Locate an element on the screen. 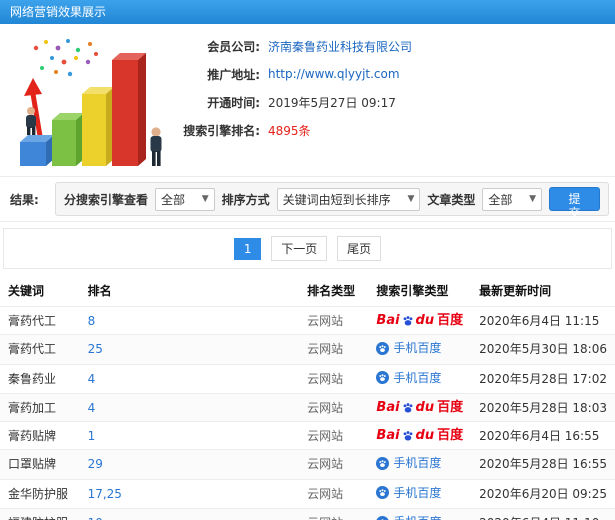 The image size is (615, 520). open-time-value: 2019年5月27日 09:17 is located at coordinates (332, 102).